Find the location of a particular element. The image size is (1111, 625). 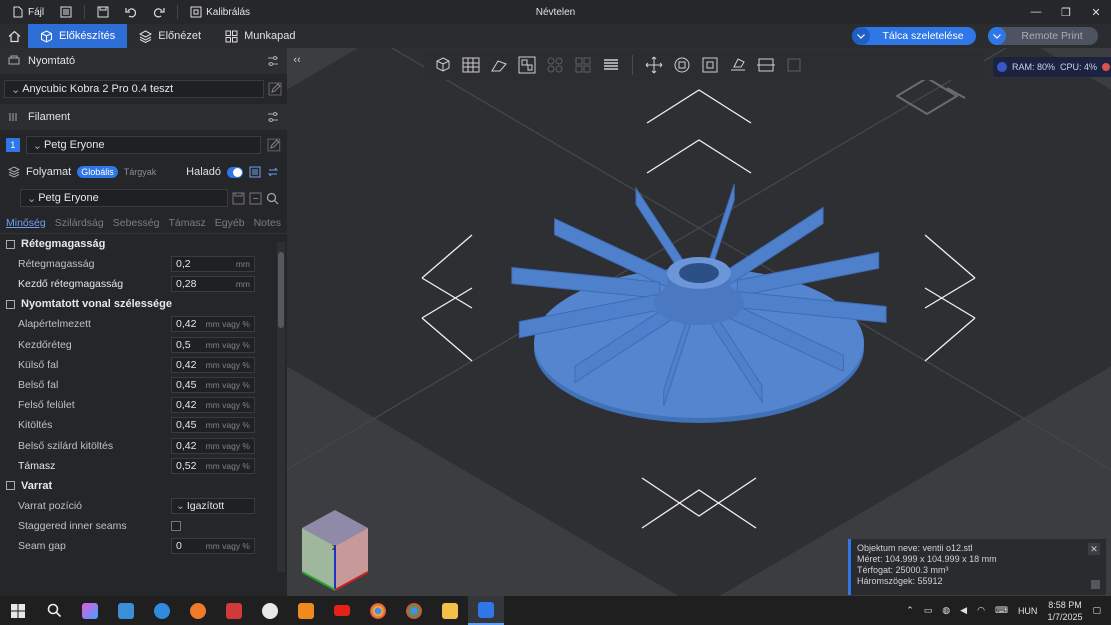

start-button is located at coordinates (18, 610).